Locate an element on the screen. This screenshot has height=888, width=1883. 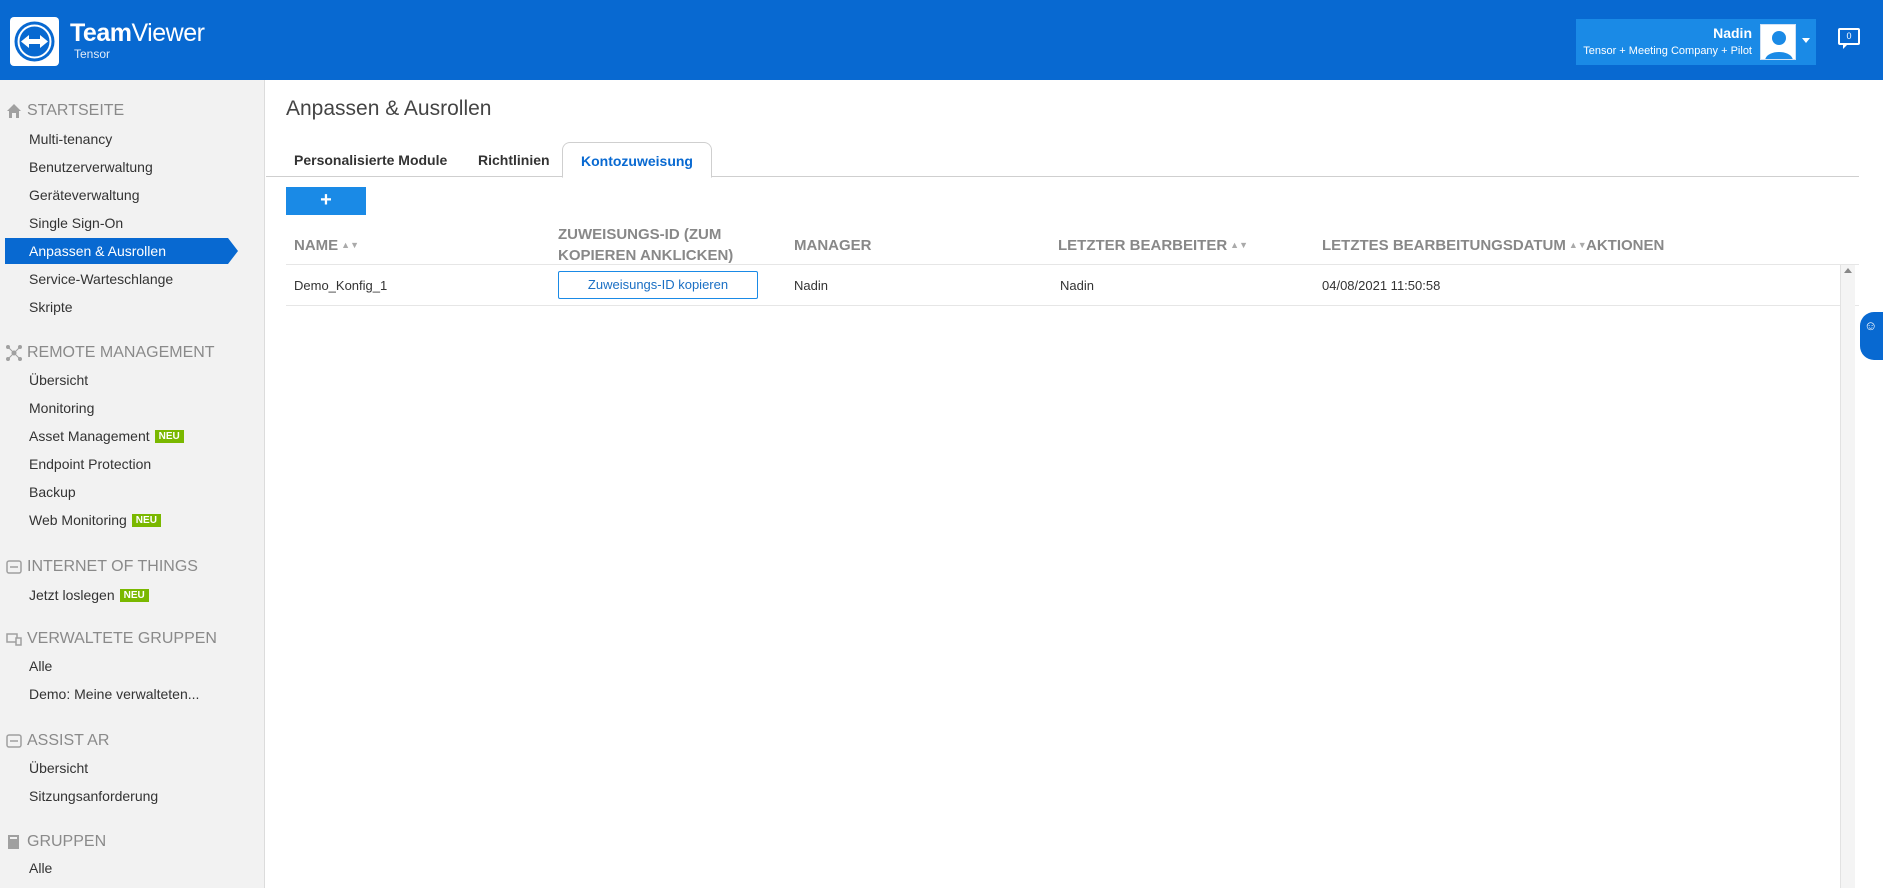
teamviewer-logo-icon is located at coordinates (34, 41).